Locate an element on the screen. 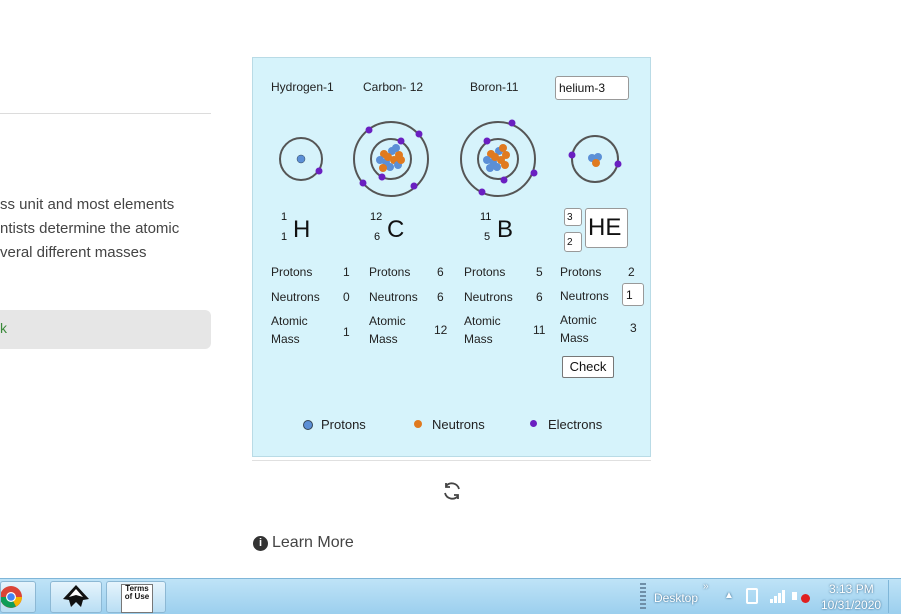 The height and width of the screenshot is (614, 901). protons-legend-dot is located at coordinates (308, 425).